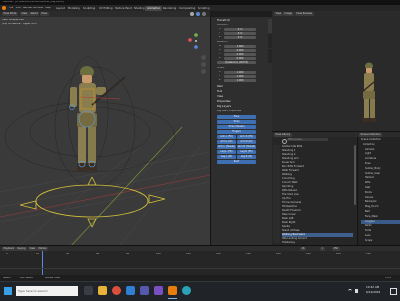 The image size is (400, 301). I want to click on location-z-field: 0 m, so click(240, 37).